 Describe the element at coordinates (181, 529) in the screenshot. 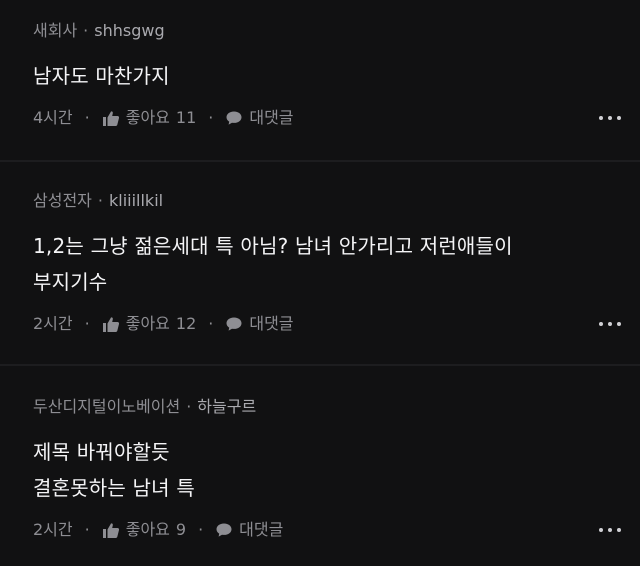

I see `like-count: 9` at that location.